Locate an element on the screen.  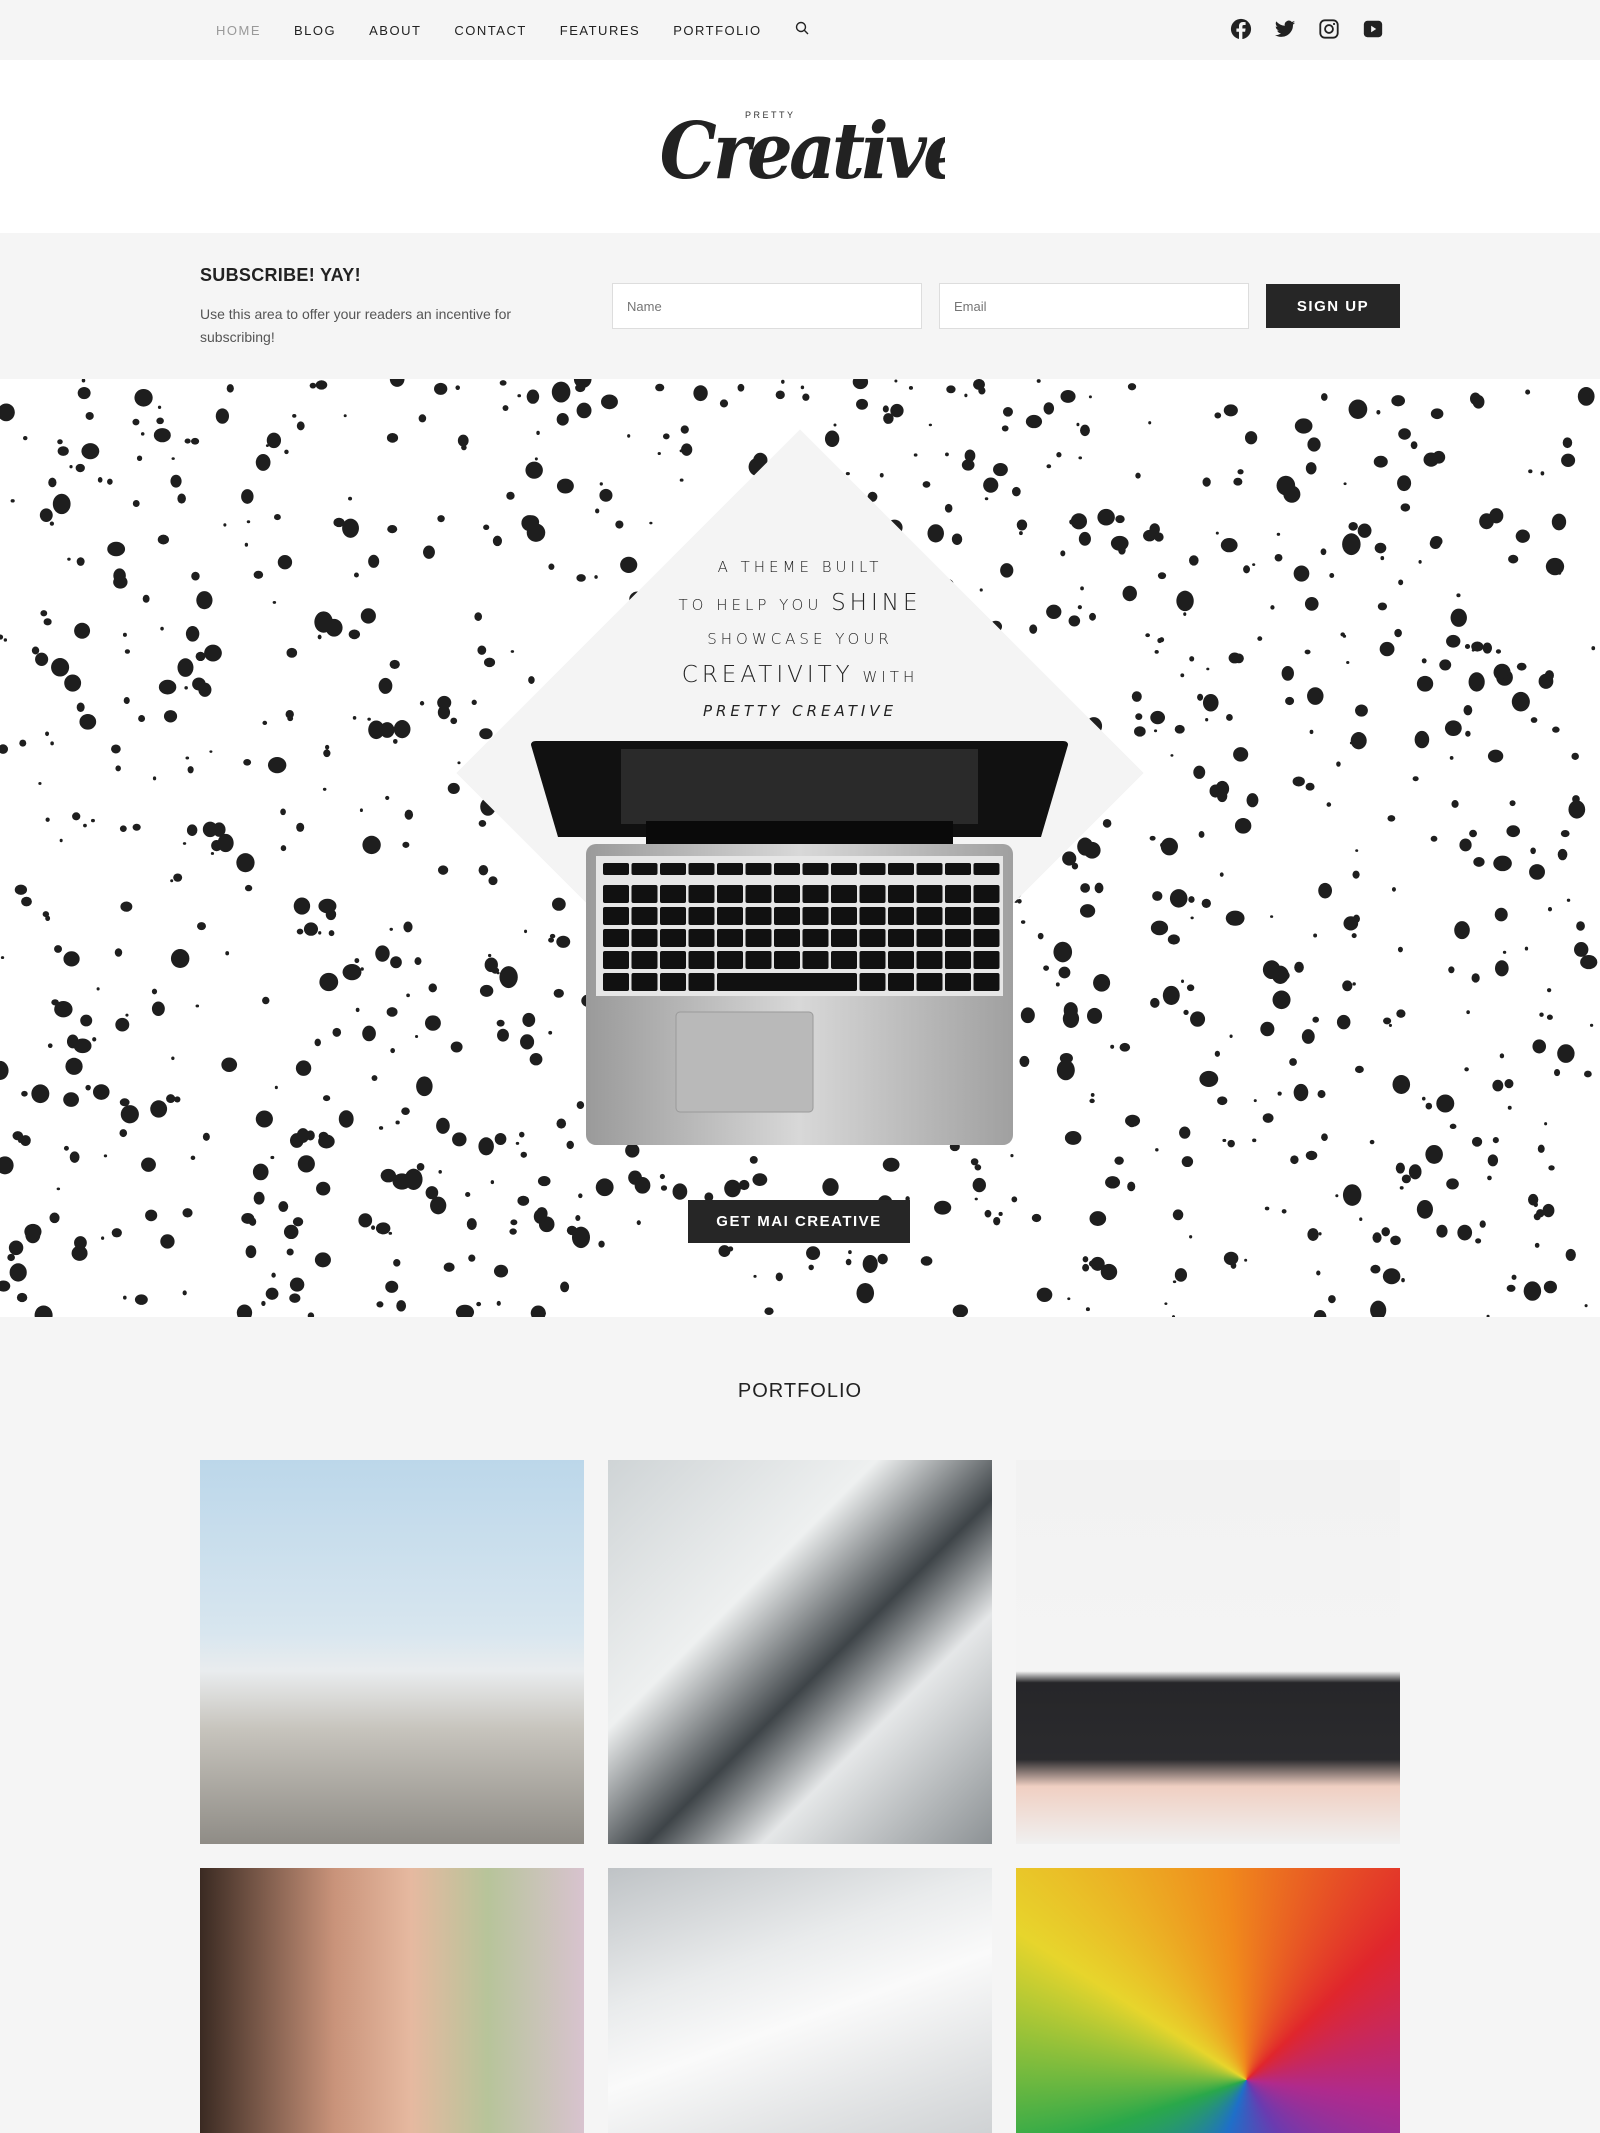
name-input is located at coordinates (767, 306).